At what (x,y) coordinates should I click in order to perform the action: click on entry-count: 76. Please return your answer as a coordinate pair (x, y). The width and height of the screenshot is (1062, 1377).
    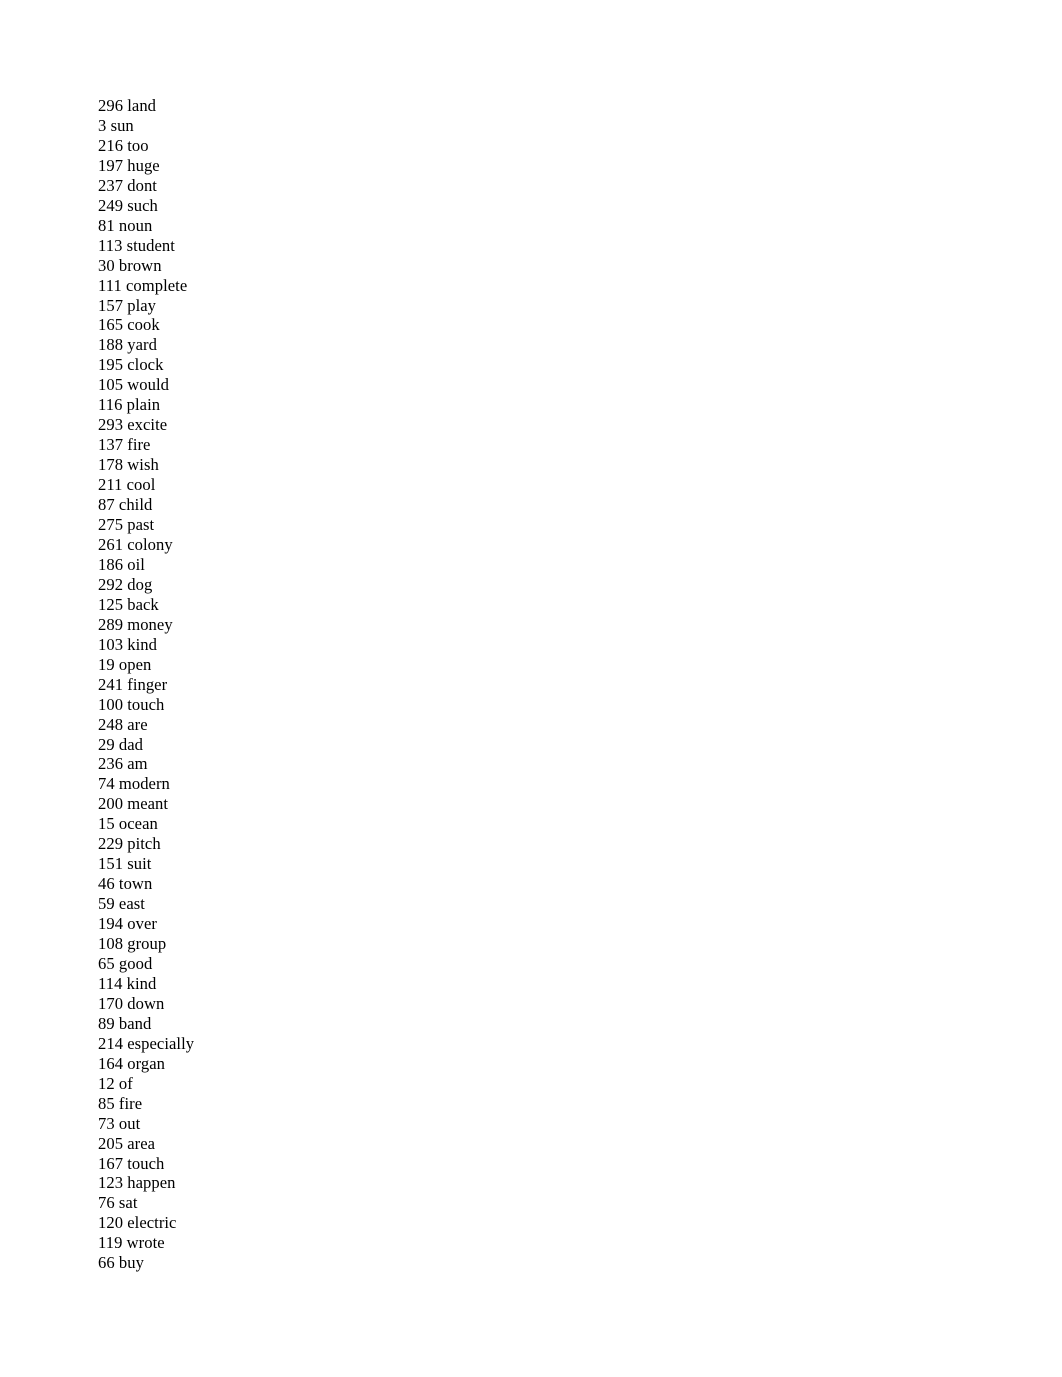
    Looking at the image, I should click on (106, 1203).